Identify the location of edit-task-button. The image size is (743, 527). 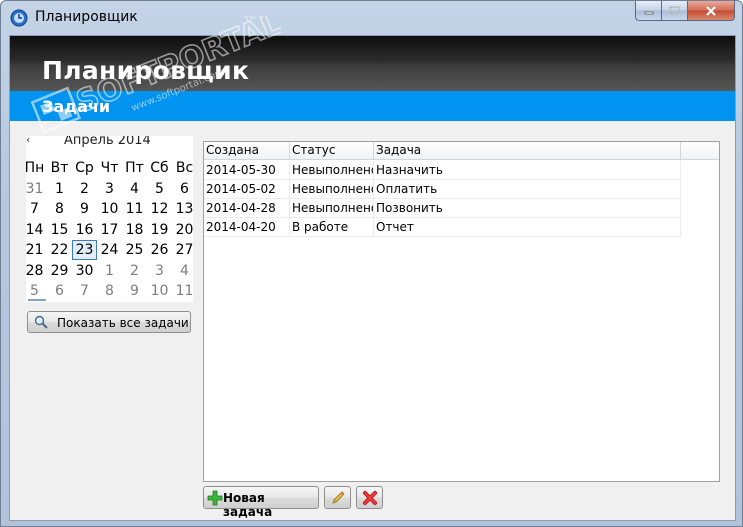
(337, 497).